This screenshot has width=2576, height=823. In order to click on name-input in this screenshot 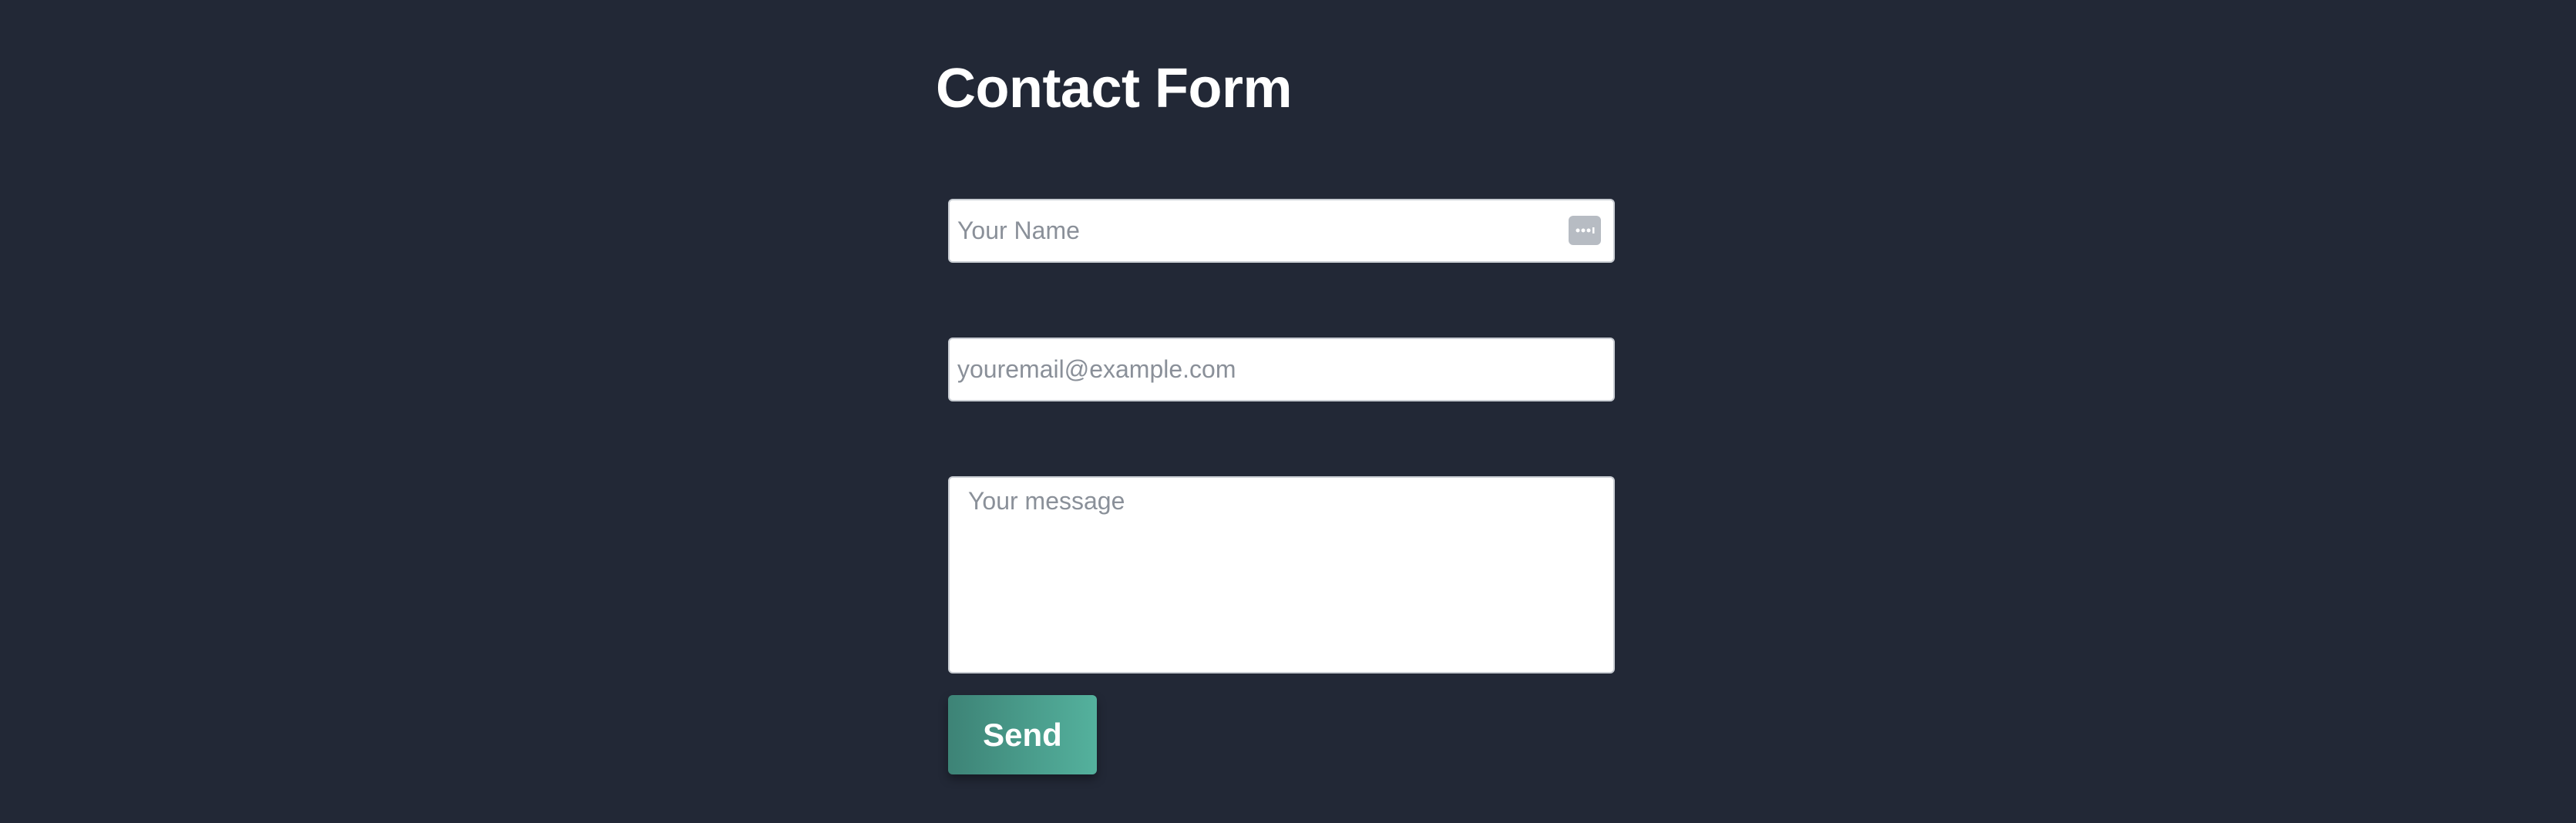, I will do `click(1281, 231)`.